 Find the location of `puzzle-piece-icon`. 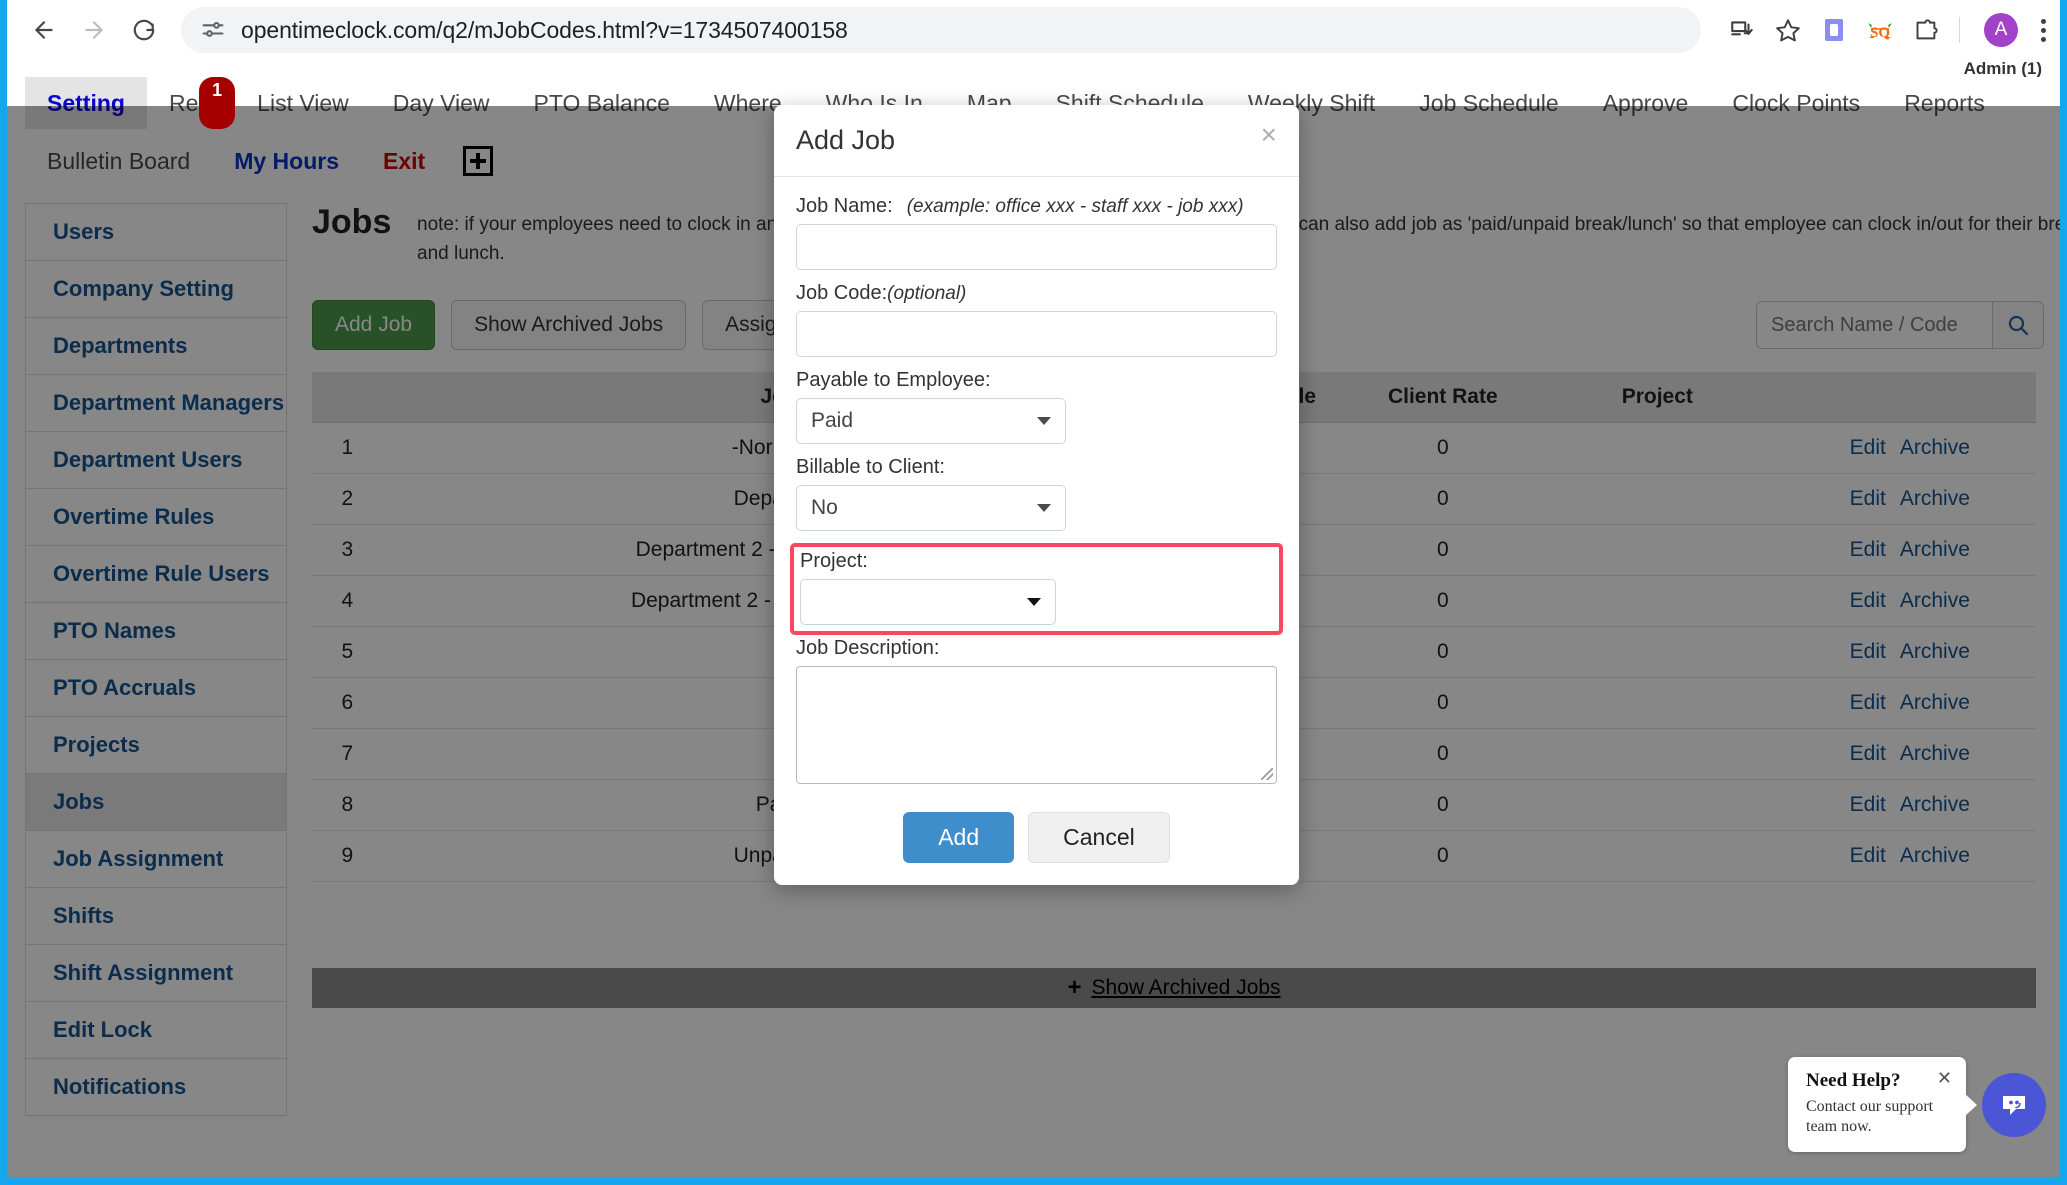

puzzle-piece-icon is located at coordinates (1926, 30).